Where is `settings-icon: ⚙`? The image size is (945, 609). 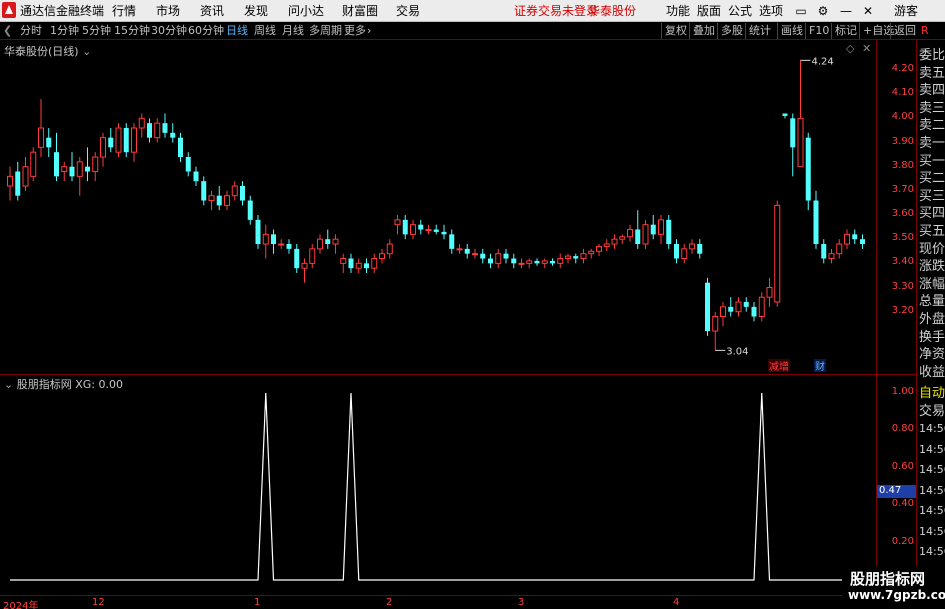
settings-icon: ⚙ is located at coordinates (823, 11).